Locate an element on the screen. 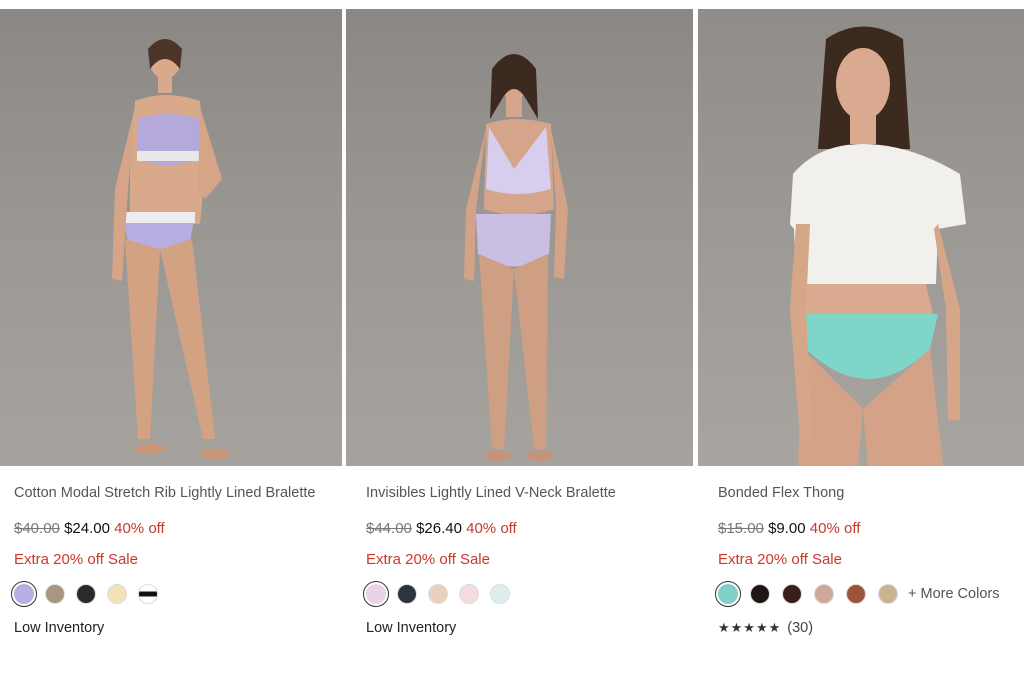 The height and width of the screenshot is (674, 1024). color-swatches: + More Colors is located at coordinates (865, 594).